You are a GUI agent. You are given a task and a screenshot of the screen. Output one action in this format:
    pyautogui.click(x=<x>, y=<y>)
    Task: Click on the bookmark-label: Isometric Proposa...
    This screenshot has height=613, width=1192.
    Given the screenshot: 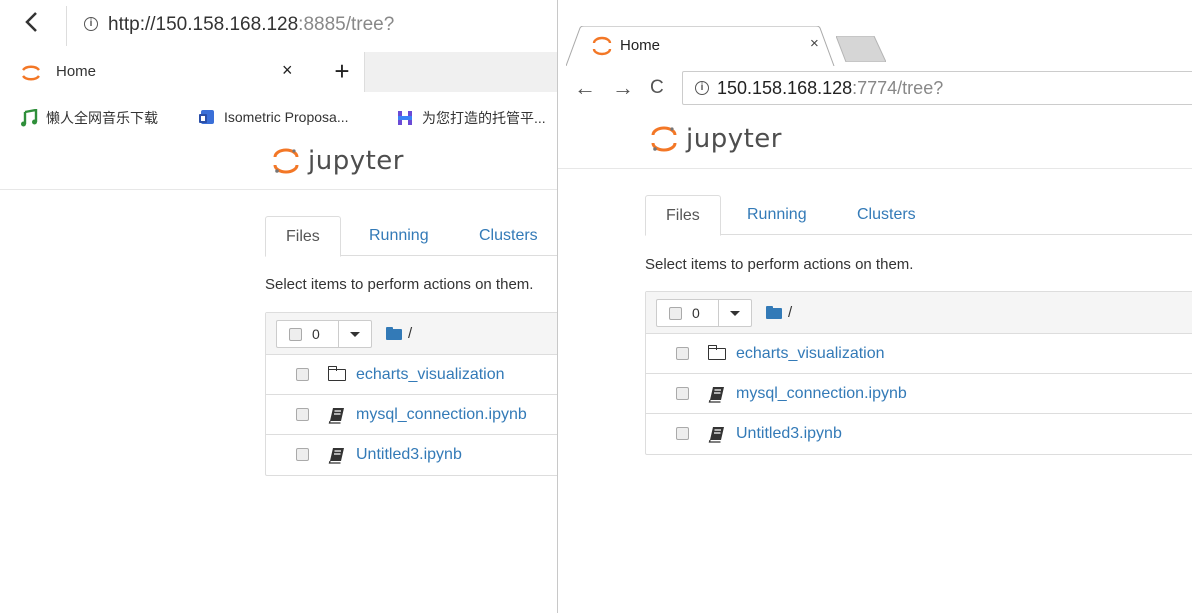 What is the action you would take?
    pyautogui.click(x=286, y=117)
    